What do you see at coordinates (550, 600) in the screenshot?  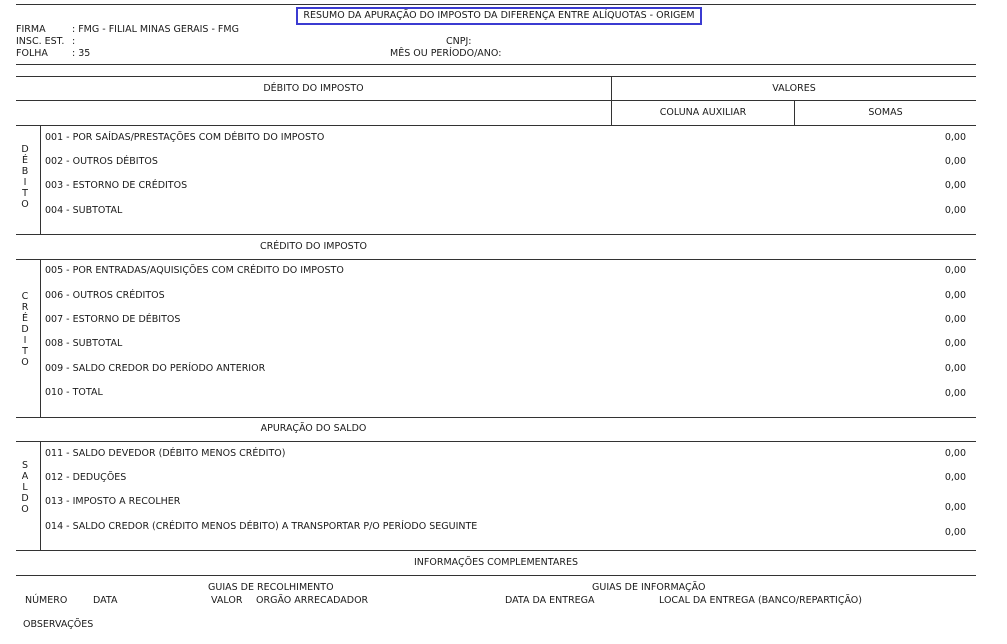 I see `data-entrega-column: DATA DA ENTREGA` at bounding box center [550, 600].